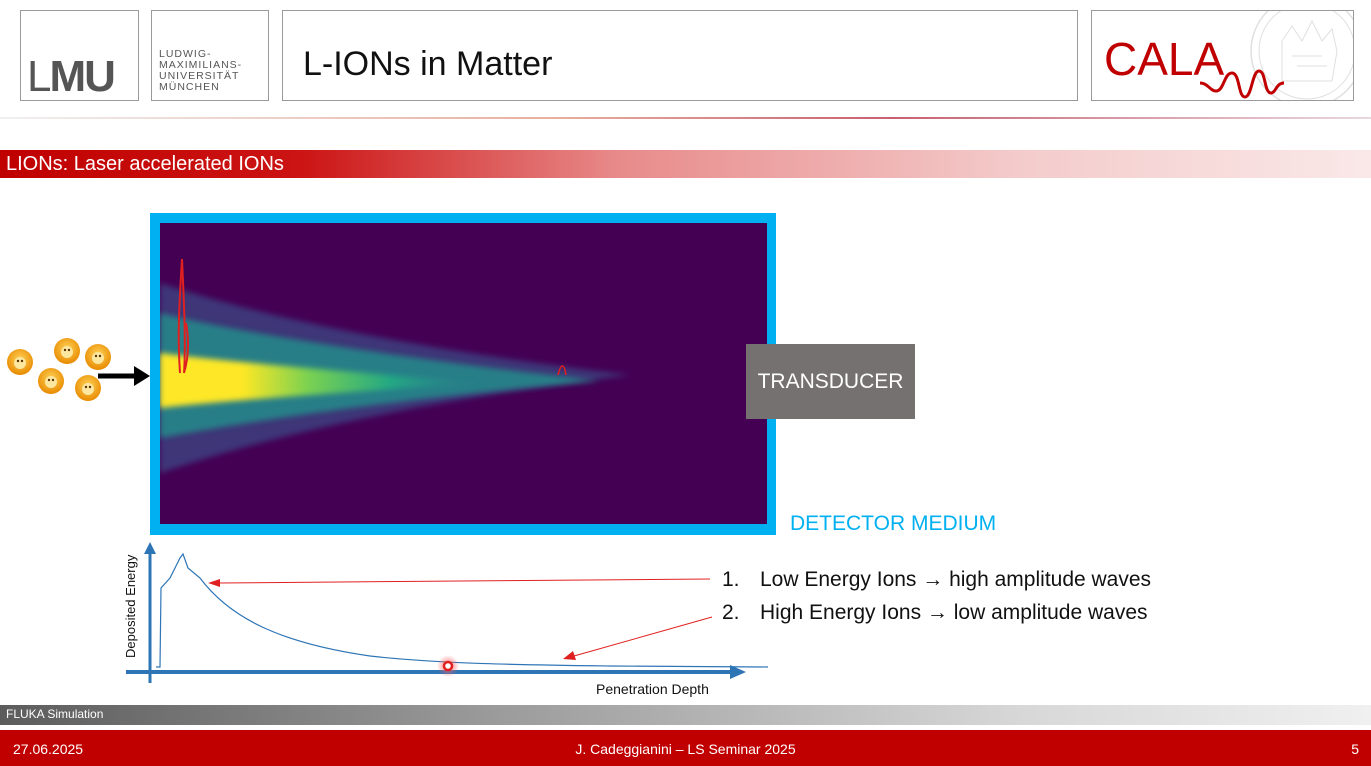 This screenshot has height=766, width=1371. What do you see at coordinates (893, 523) in the screenshot?
I see `detector-medium-label: DETECTOR MEDIUM` at bounding box center [893, 523].